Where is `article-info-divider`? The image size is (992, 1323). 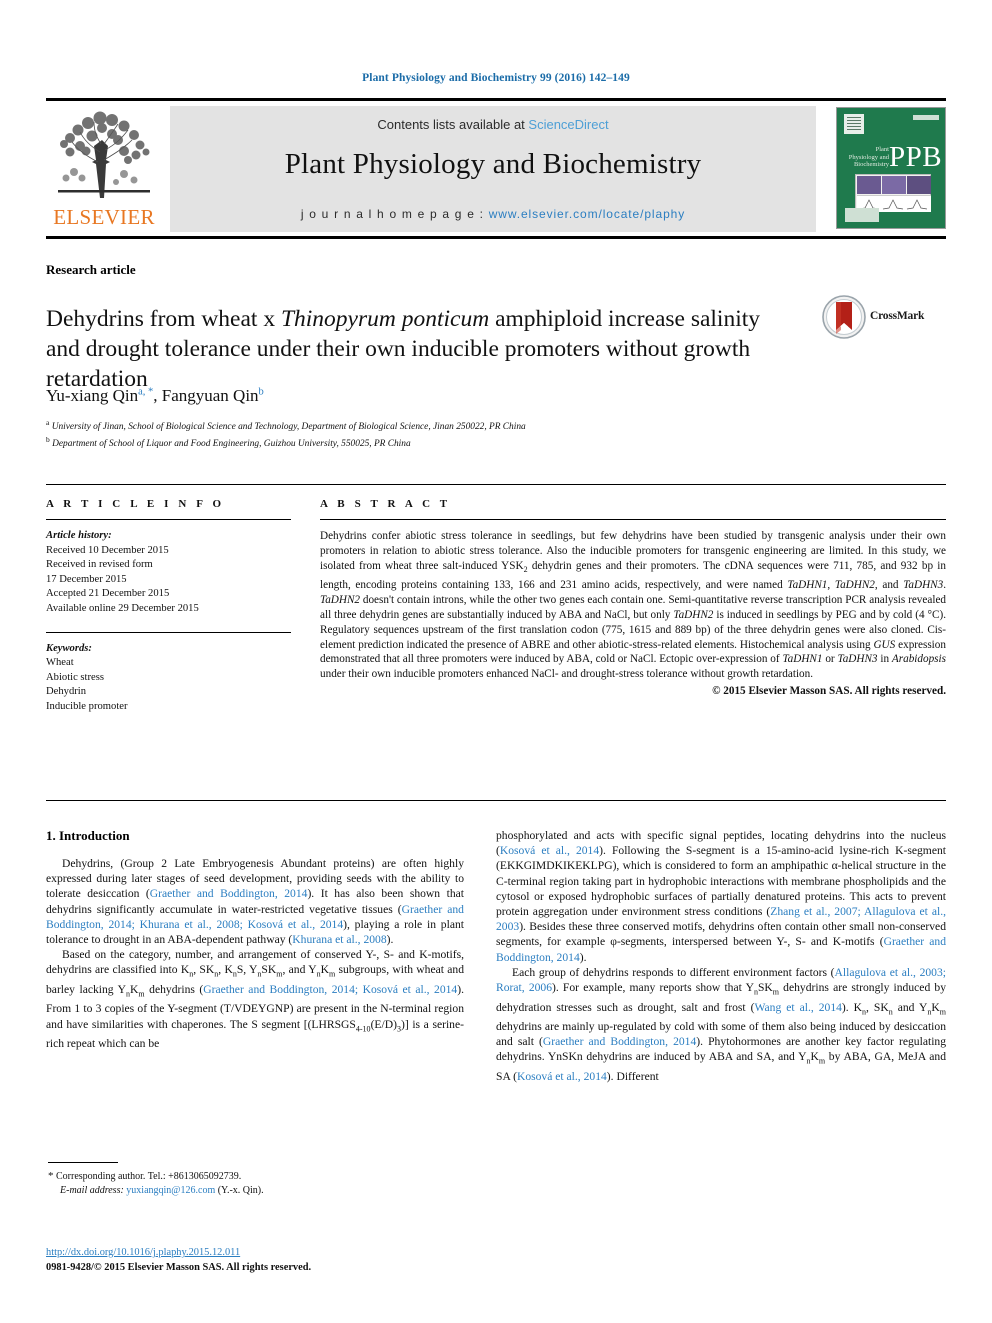 article-info-divider is located at coordinates (168, 519).